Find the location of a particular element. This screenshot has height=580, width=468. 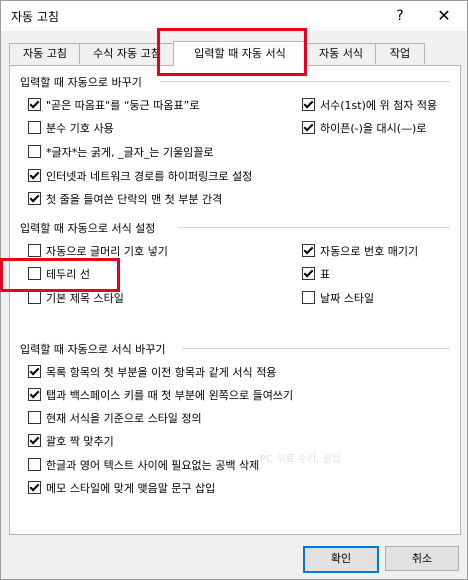

highlight-box-tab is located at coordinates (232, 52).